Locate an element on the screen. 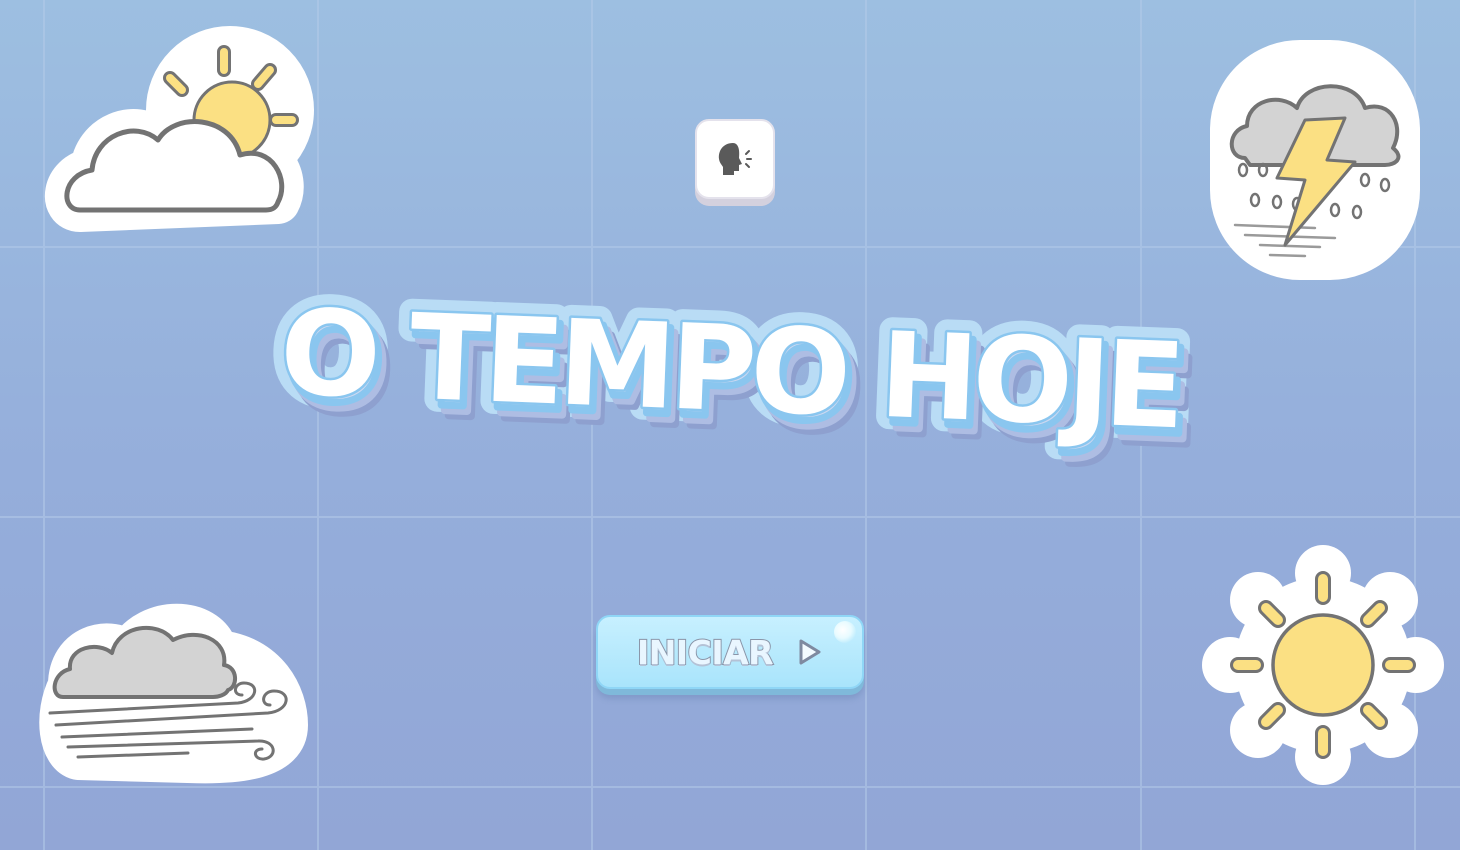 Image resolution: width=1460 pixels, height=850 pixels. sun-sticker is located at coordinates (1325, 667).